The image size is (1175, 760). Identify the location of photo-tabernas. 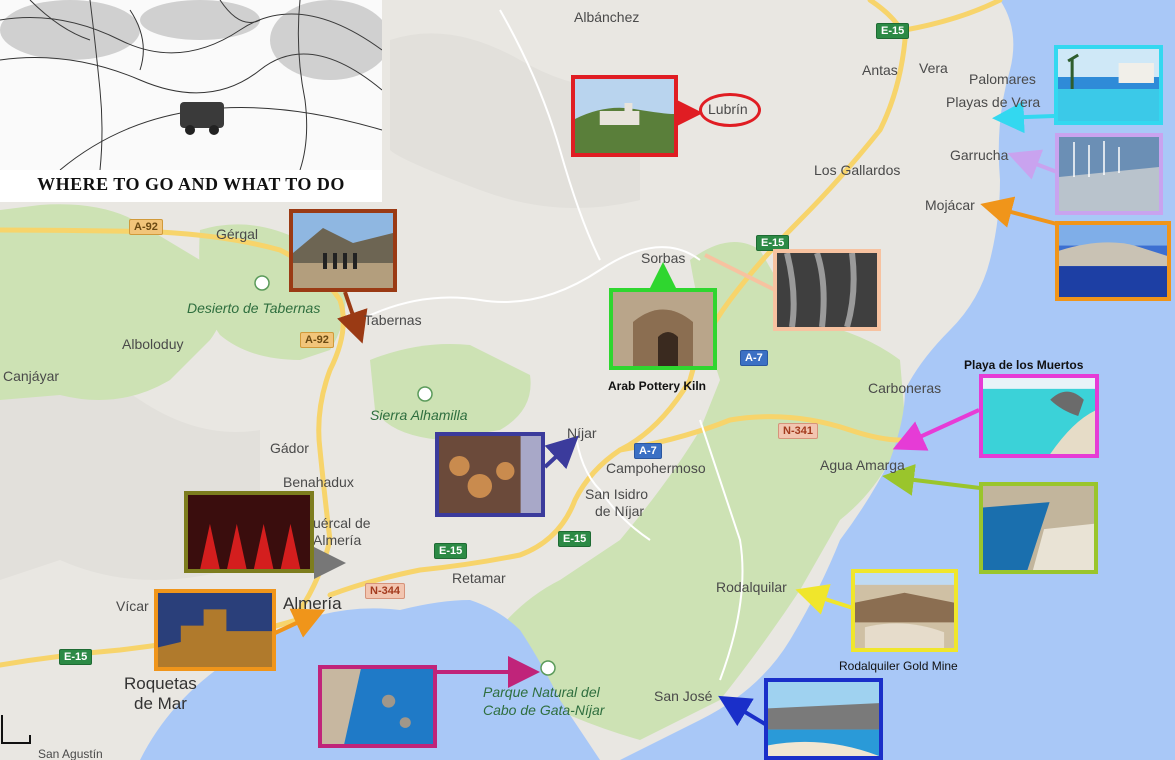
(343, 250).